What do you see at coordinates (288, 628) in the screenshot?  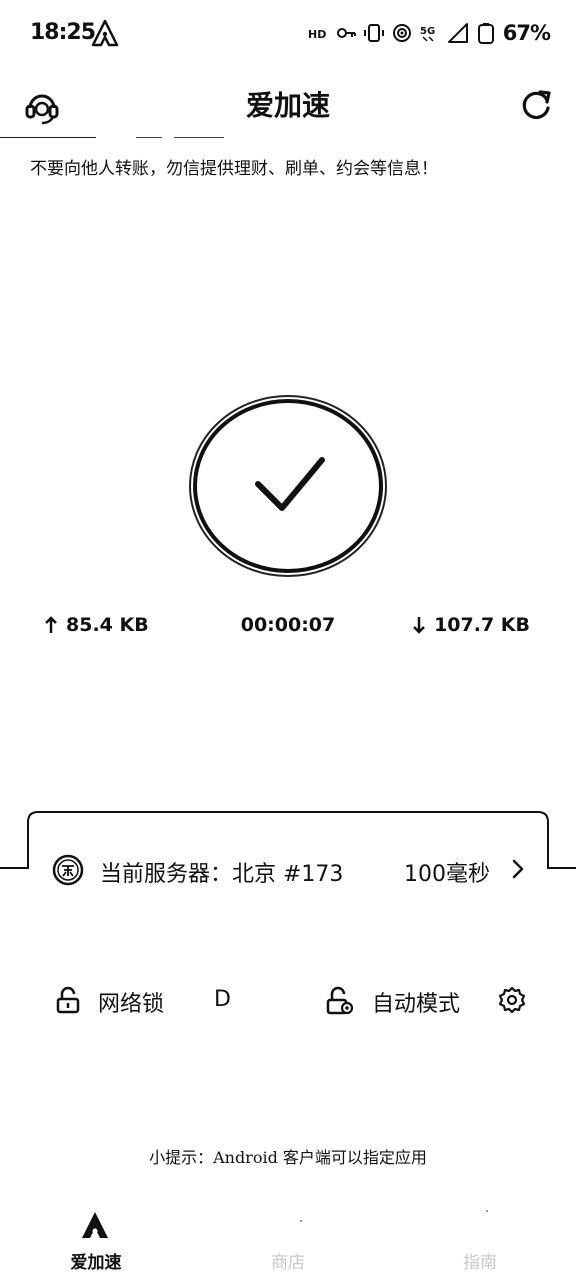 I see `traffic-stats: 85.4 KB 00:00:07 107.7 KB` at bounding box center [288, 628].